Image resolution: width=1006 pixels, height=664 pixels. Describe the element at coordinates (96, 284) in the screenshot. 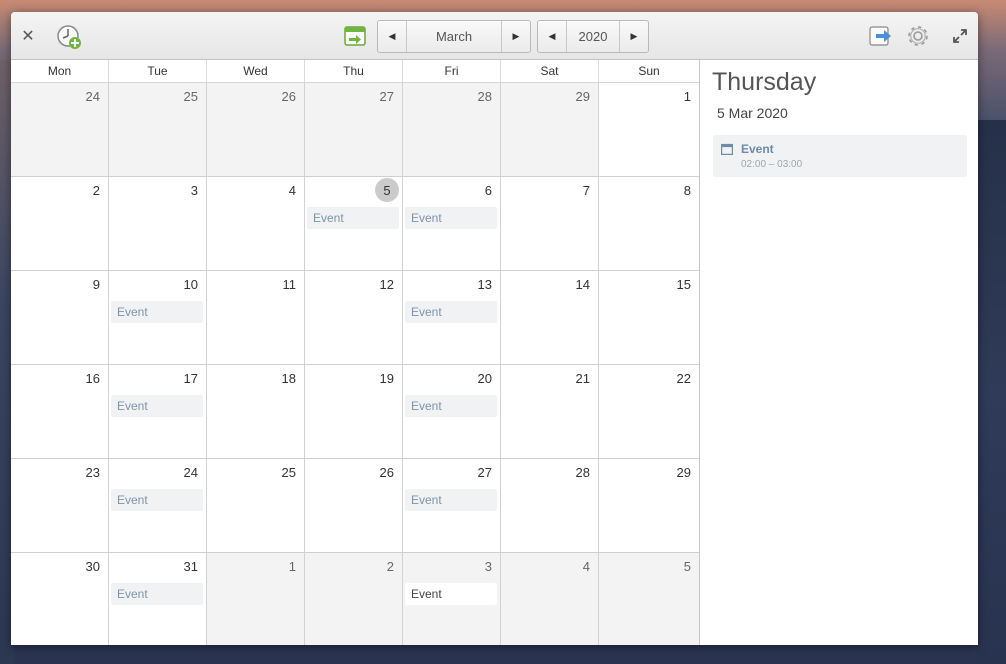

I see `day-number: 9` at that location.